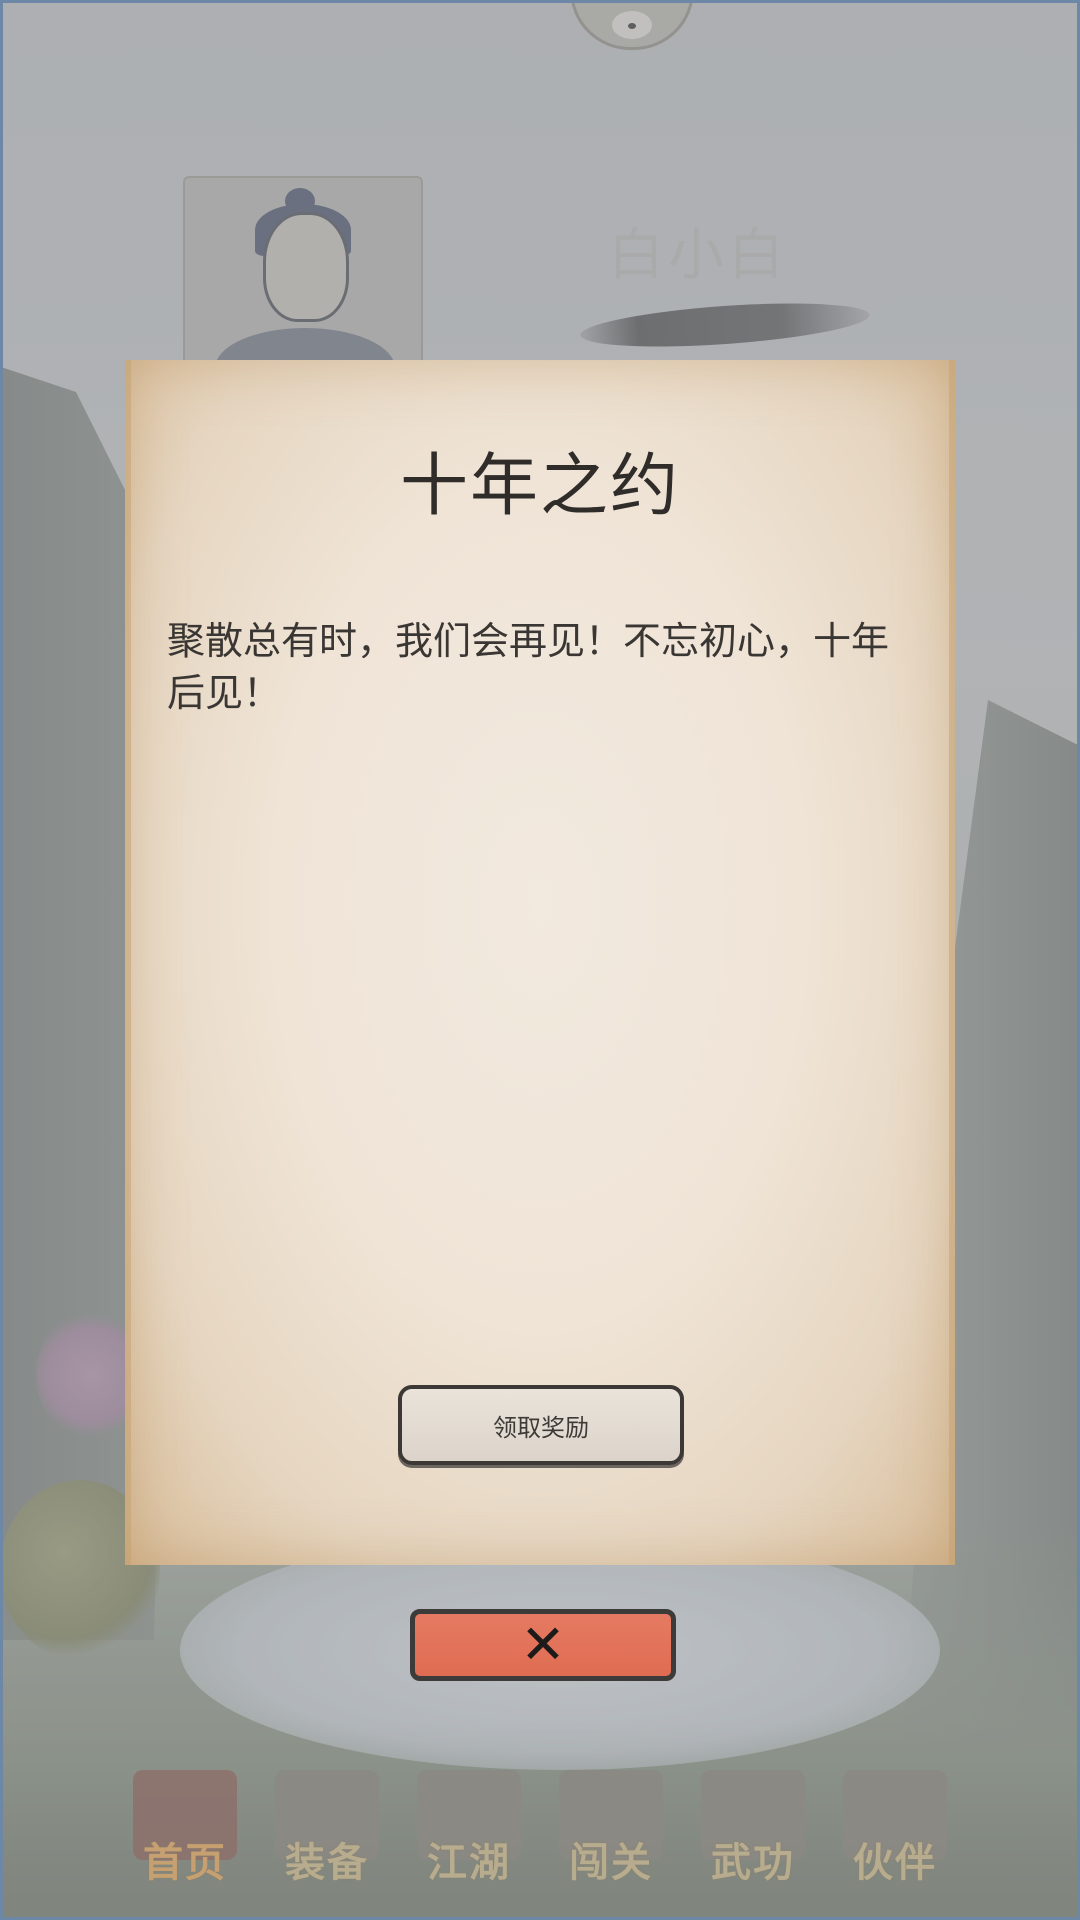 The height and width of the screenshot is (1920, 1080). What do you see at coordinates (327, 1862) in the screenshot?
I see `nav-label: 装备` at bounding box center [327, 1862].